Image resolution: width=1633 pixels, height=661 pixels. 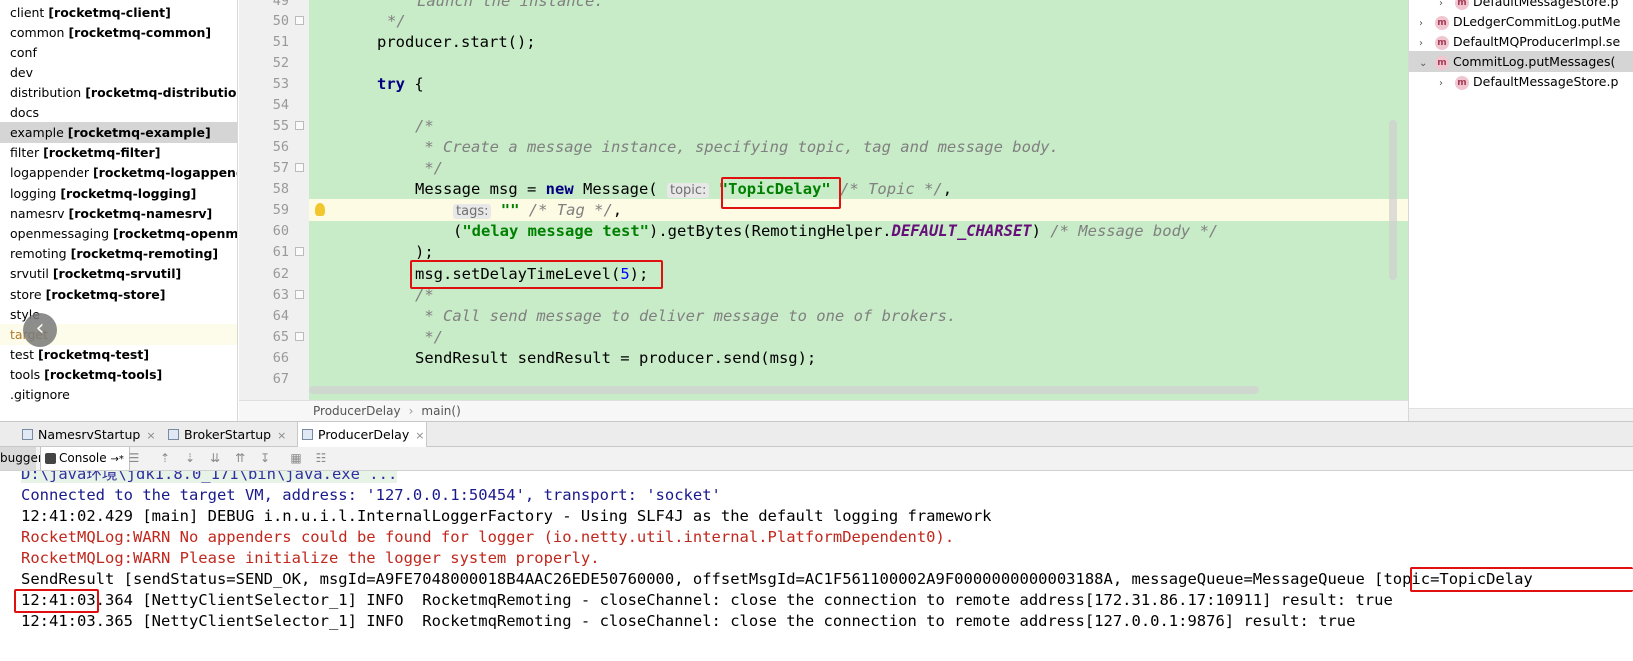 I want to click on param-hint-topic: topic:, so click(x=688, y=190).